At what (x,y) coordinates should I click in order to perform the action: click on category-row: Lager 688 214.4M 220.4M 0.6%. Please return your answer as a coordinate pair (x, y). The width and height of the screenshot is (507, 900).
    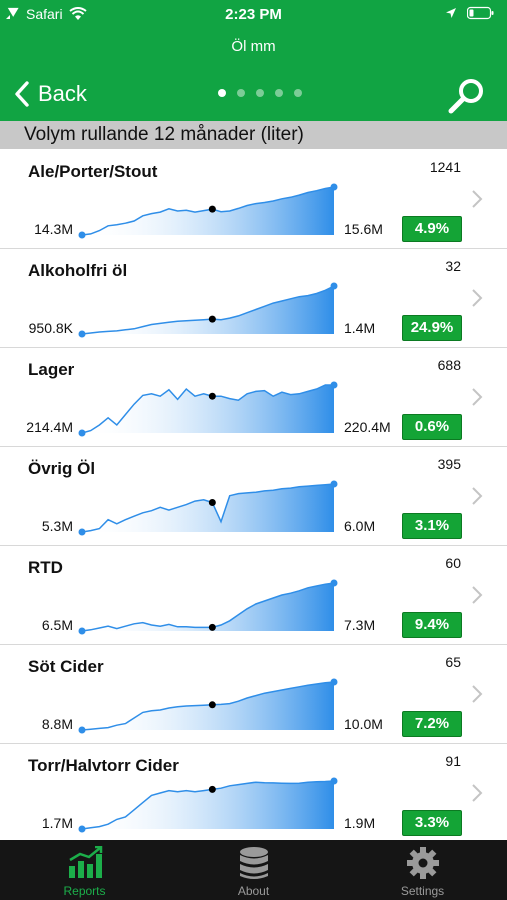
    Looking at the image, I should click on (253, 397).